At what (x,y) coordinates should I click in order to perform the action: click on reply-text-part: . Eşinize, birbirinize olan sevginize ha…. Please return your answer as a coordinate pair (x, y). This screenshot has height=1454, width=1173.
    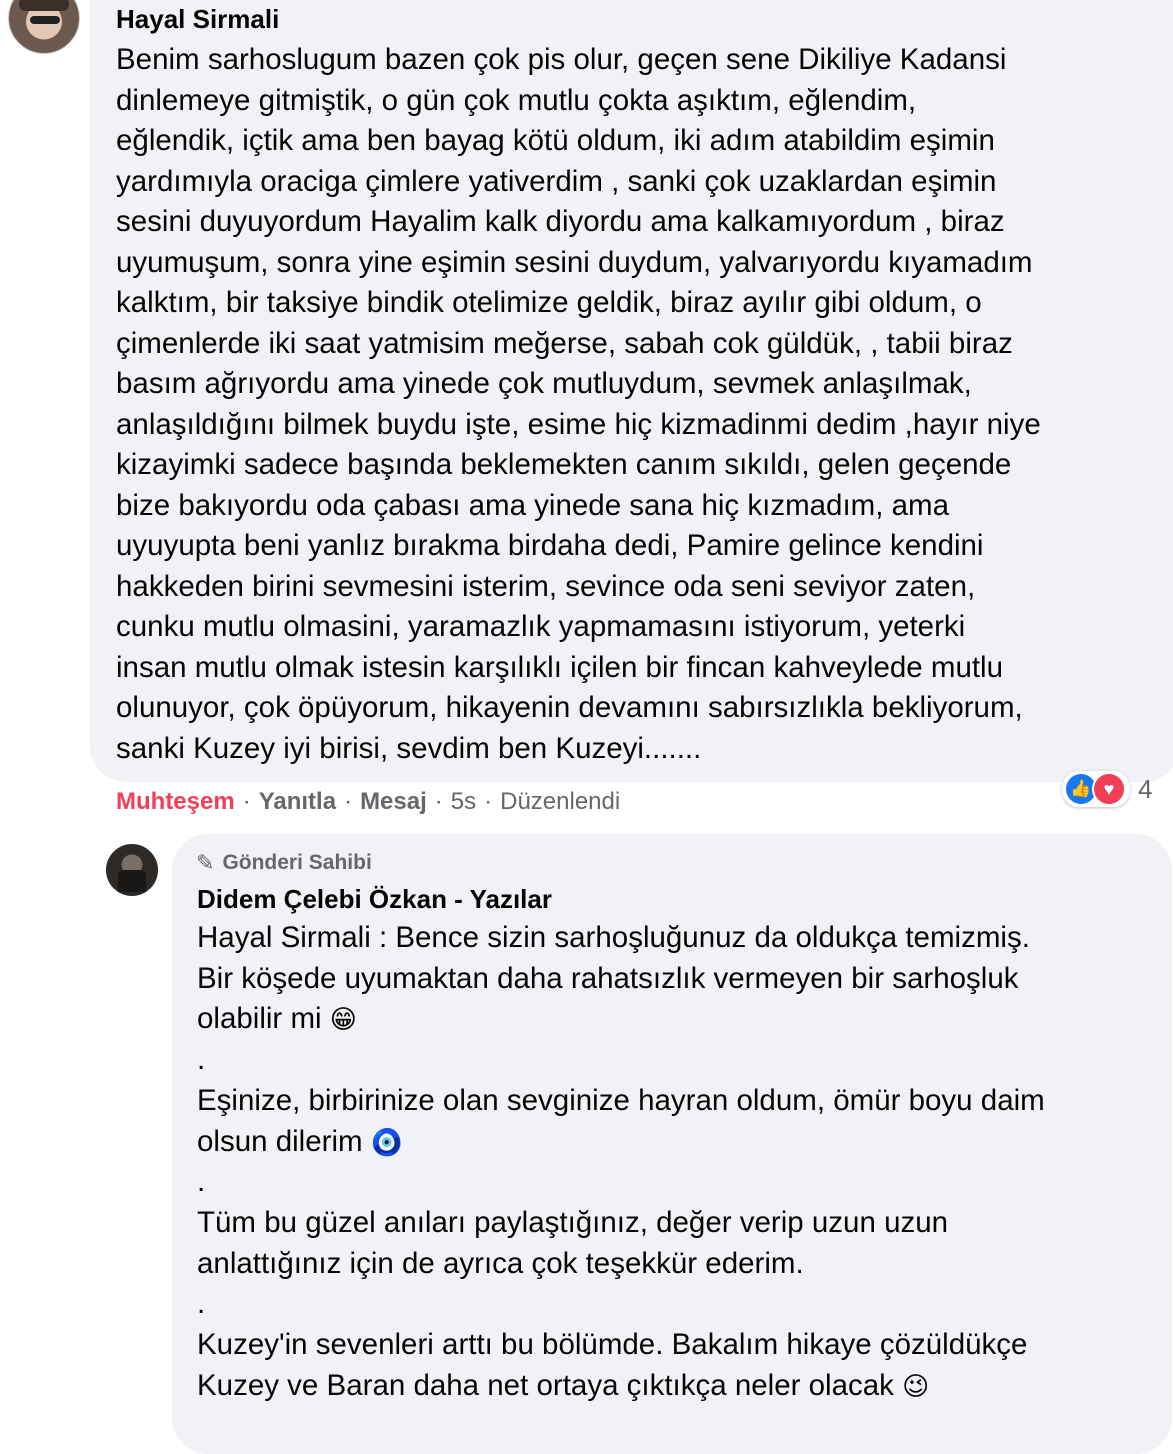
    Looking at the image, I should click on (621, 1100).